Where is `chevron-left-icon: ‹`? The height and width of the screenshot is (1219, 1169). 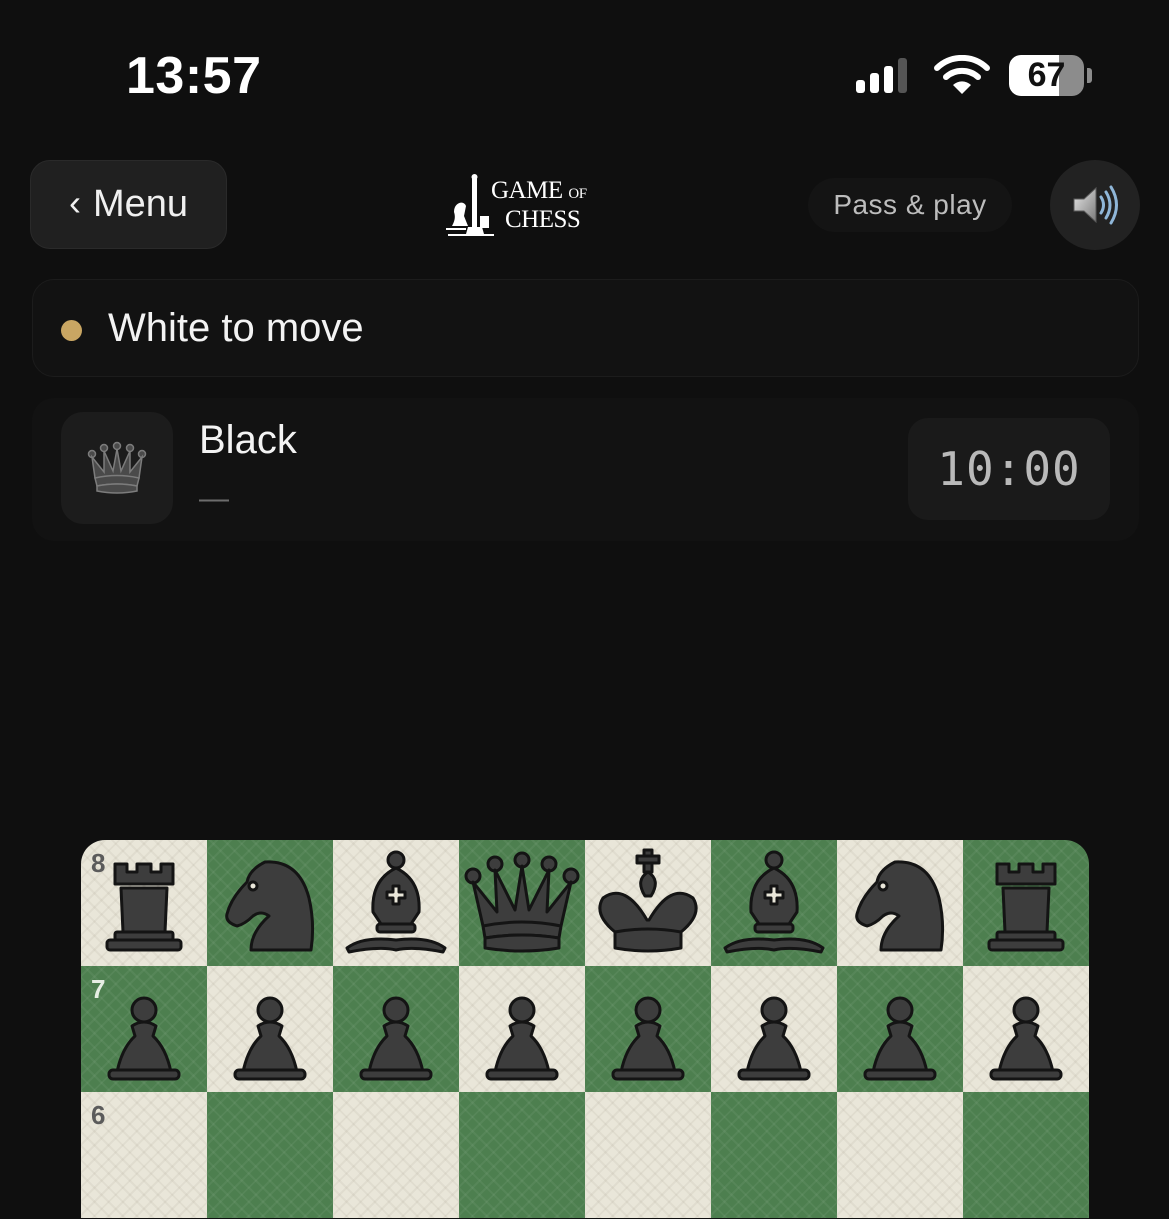
chevron-left-icon: ‹ is located at coordinates (74, 202).